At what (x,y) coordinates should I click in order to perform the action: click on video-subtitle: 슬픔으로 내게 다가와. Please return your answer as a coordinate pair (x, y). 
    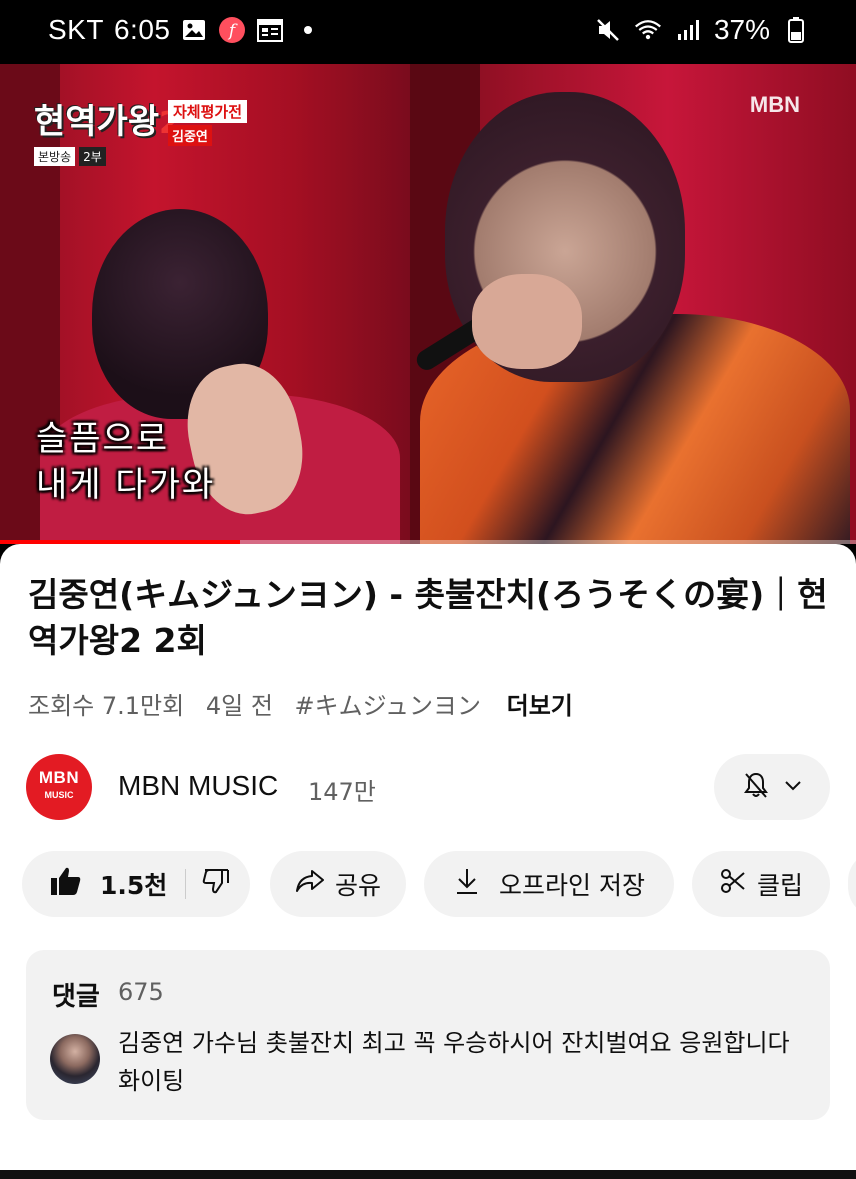
    Looking at the image, I should click on (125, 462).